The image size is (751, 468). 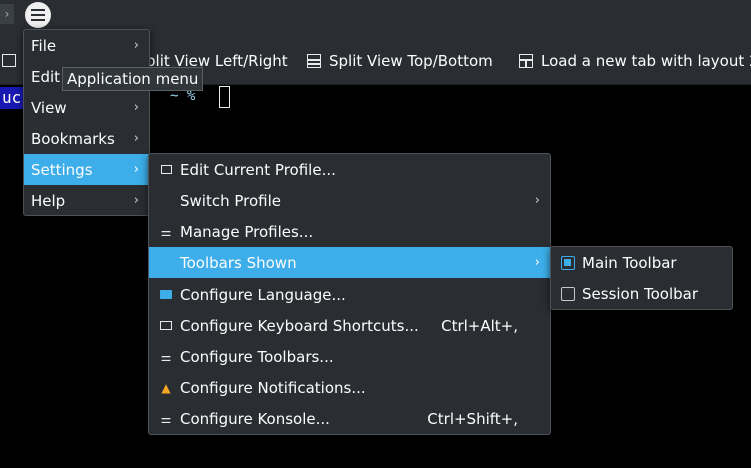 What do you see at coordinates (12, 98) in the screenshot?
I see `terminal-prompt: uc` at bounding box center [12, 98].